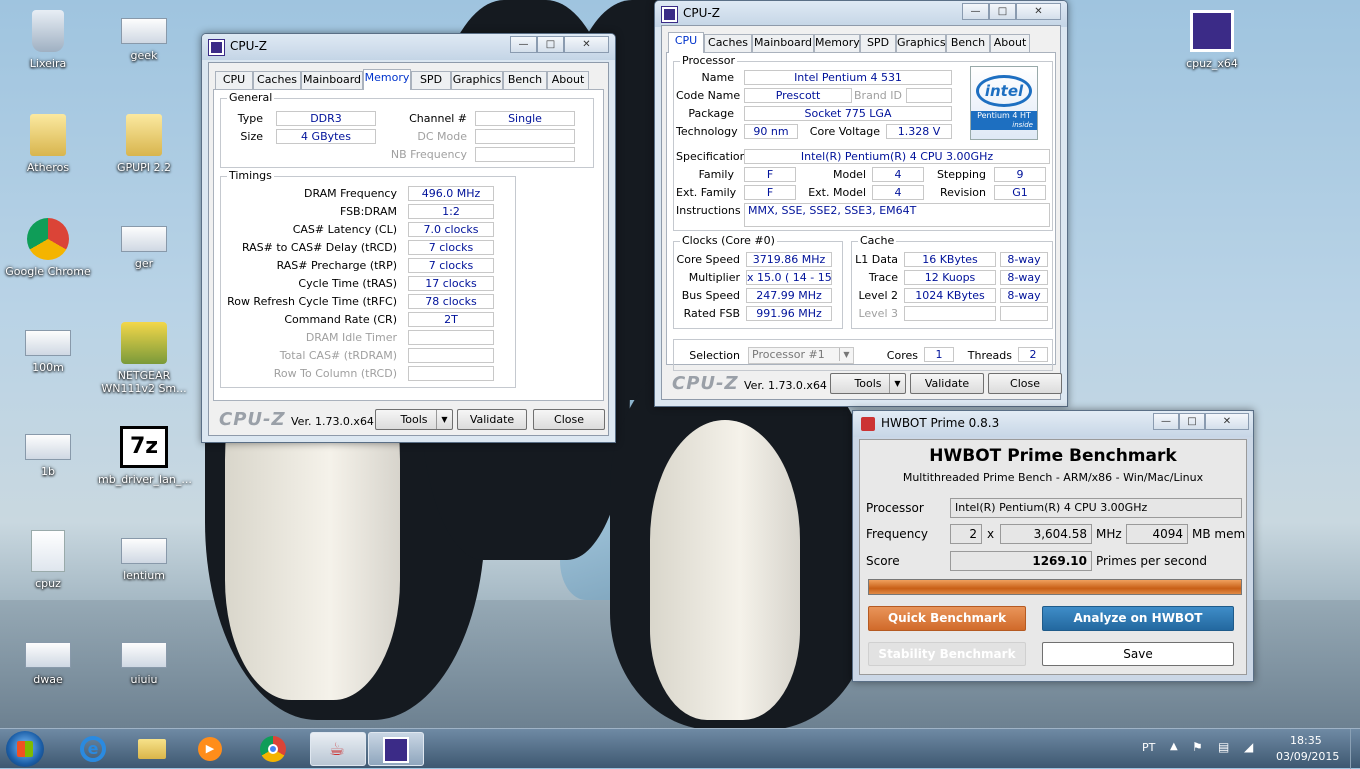 This screenshot has height=769, width=1360. I want to click on analyze-on-hwbot-button: Analyze on HWBOT, so click(1138, 618).